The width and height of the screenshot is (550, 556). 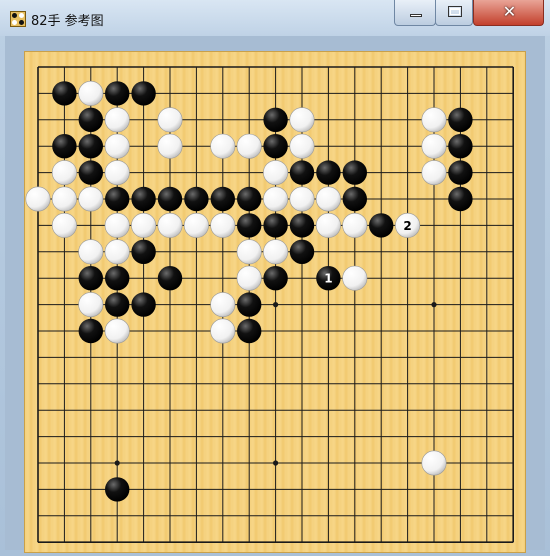 I want to click on minimize-button, so click(x=415, y=13).